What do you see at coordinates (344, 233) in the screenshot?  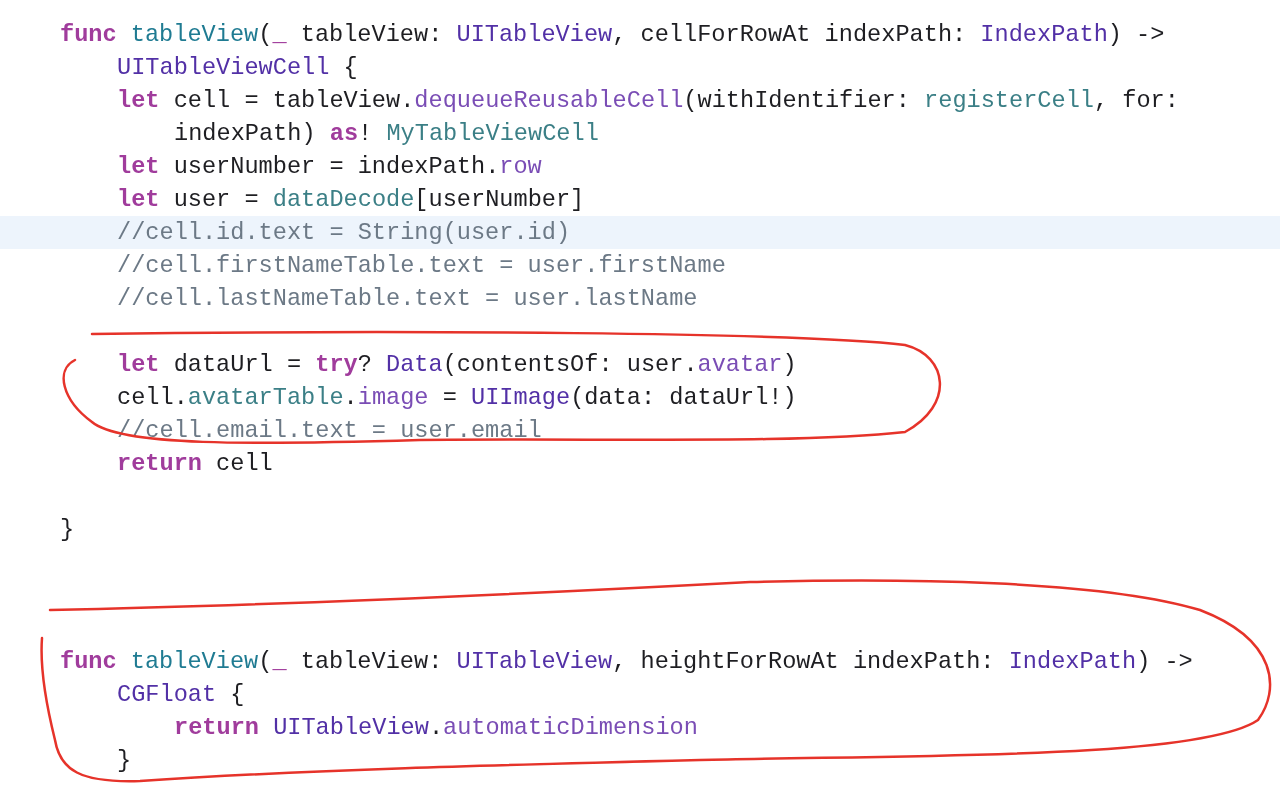 I see `code-line: //cell.id.text = String(user.id)` at bounding box center [344, 233].